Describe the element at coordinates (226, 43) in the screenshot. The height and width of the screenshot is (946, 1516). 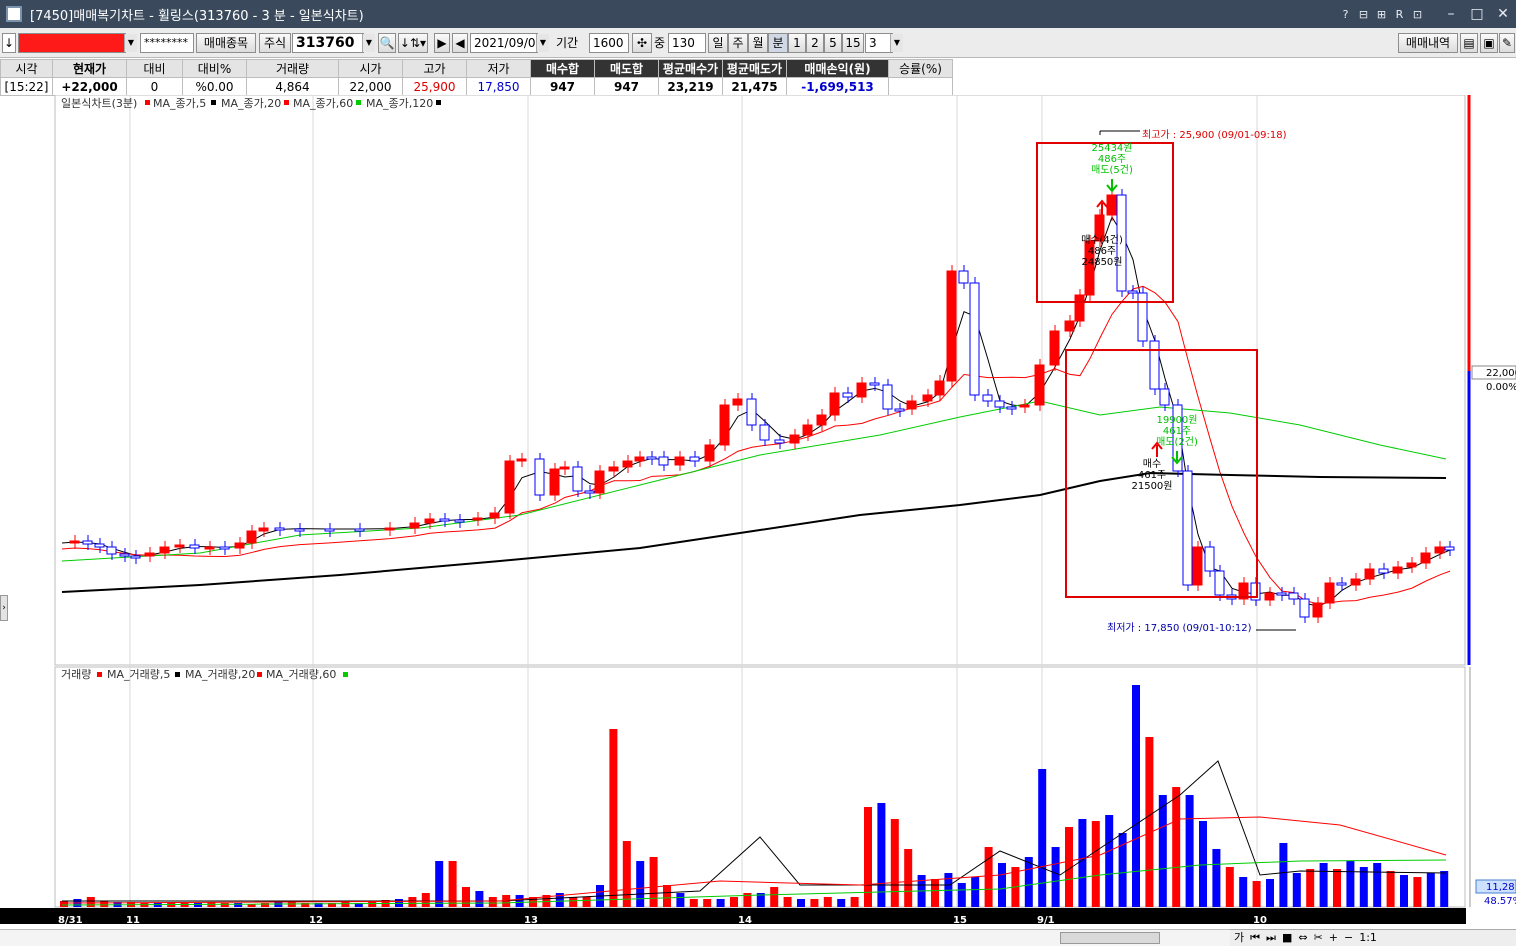
I see `trade-items-button: 매매종목` at that location.